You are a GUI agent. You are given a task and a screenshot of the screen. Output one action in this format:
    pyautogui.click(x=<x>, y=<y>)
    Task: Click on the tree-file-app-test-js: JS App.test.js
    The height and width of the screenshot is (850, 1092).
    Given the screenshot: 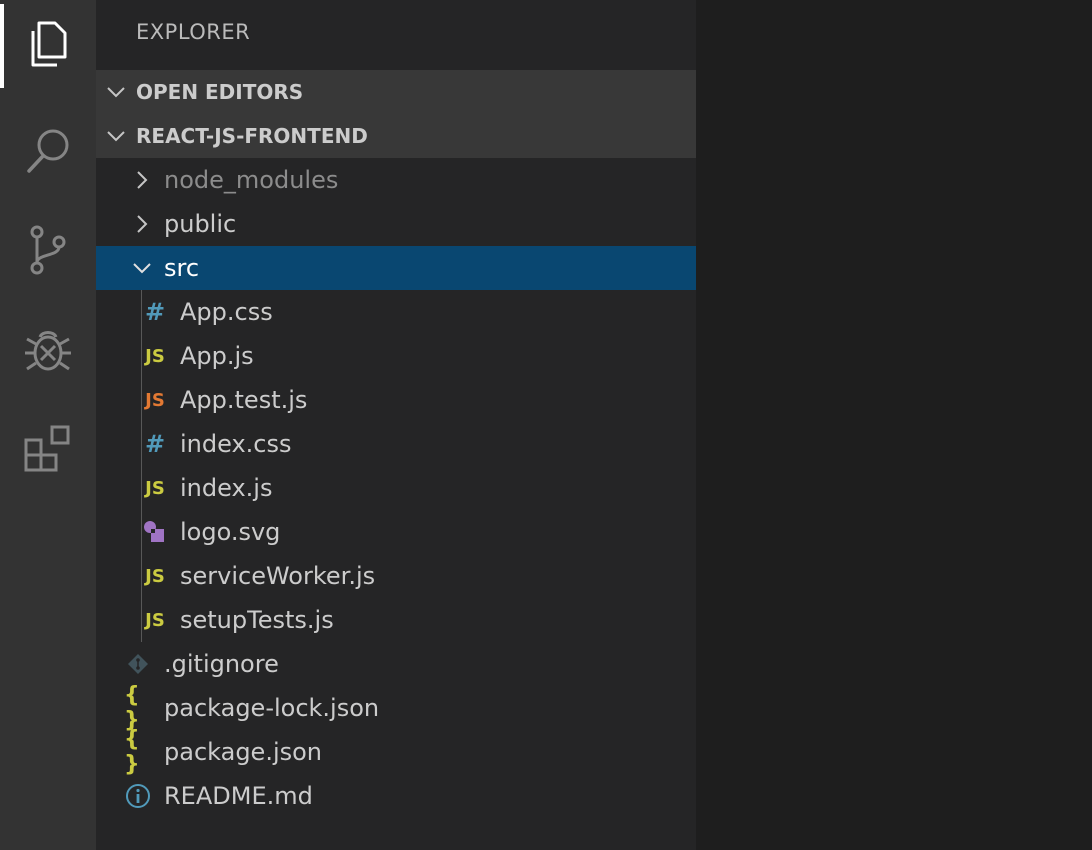 What is the action you would take?
    pyautogui.click(x=396, y=400)
    